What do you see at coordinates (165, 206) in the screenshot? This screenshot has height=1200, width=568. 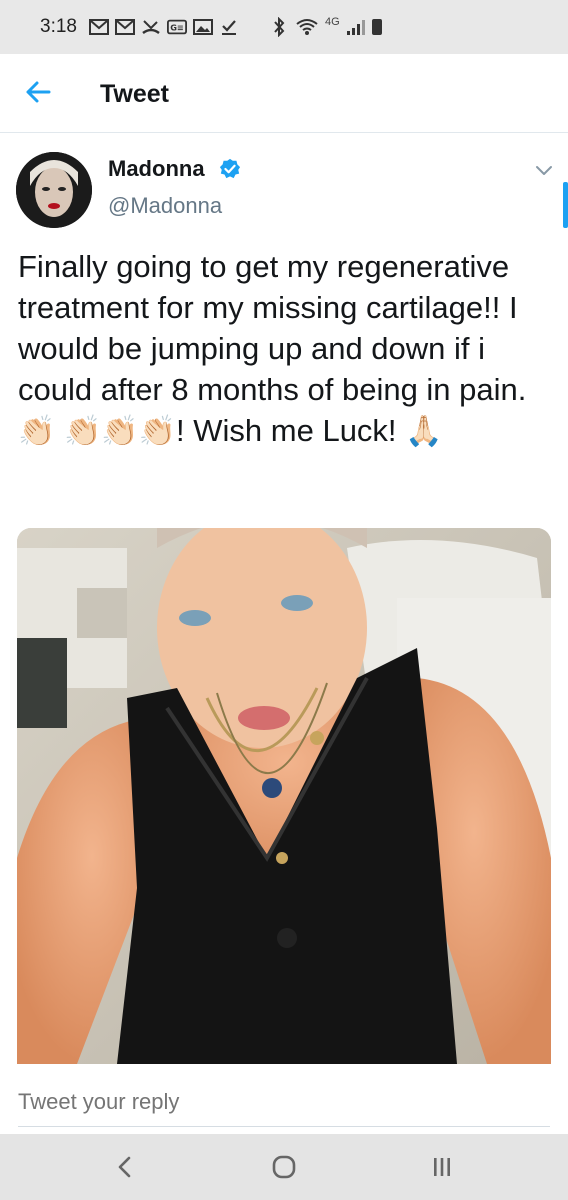 I see `author-handle: @Madonna` at bounding box center [165, 206].